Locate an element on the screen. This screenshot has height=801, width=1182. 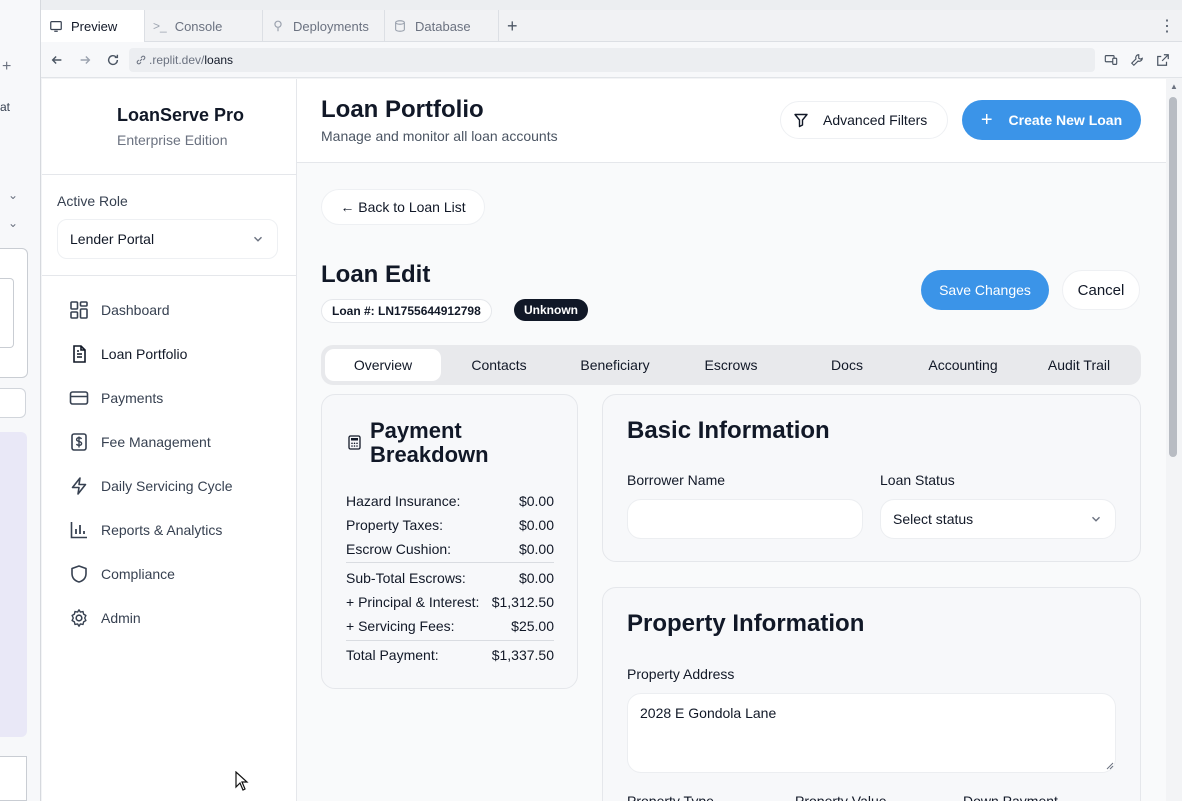
breakdown-title: Payment Breakdown is located at coordinates (429, 443).